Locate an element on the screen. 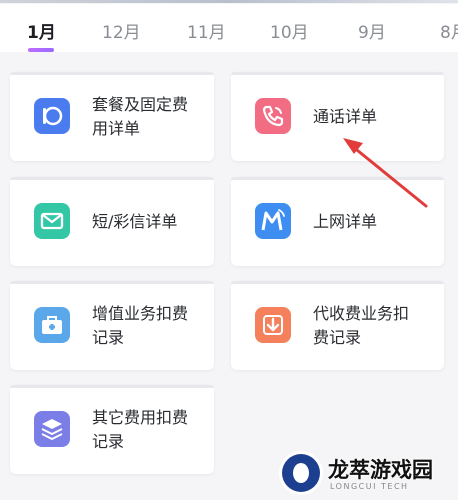  tab-month-11: 11月 is located at coordinates (206, 30).